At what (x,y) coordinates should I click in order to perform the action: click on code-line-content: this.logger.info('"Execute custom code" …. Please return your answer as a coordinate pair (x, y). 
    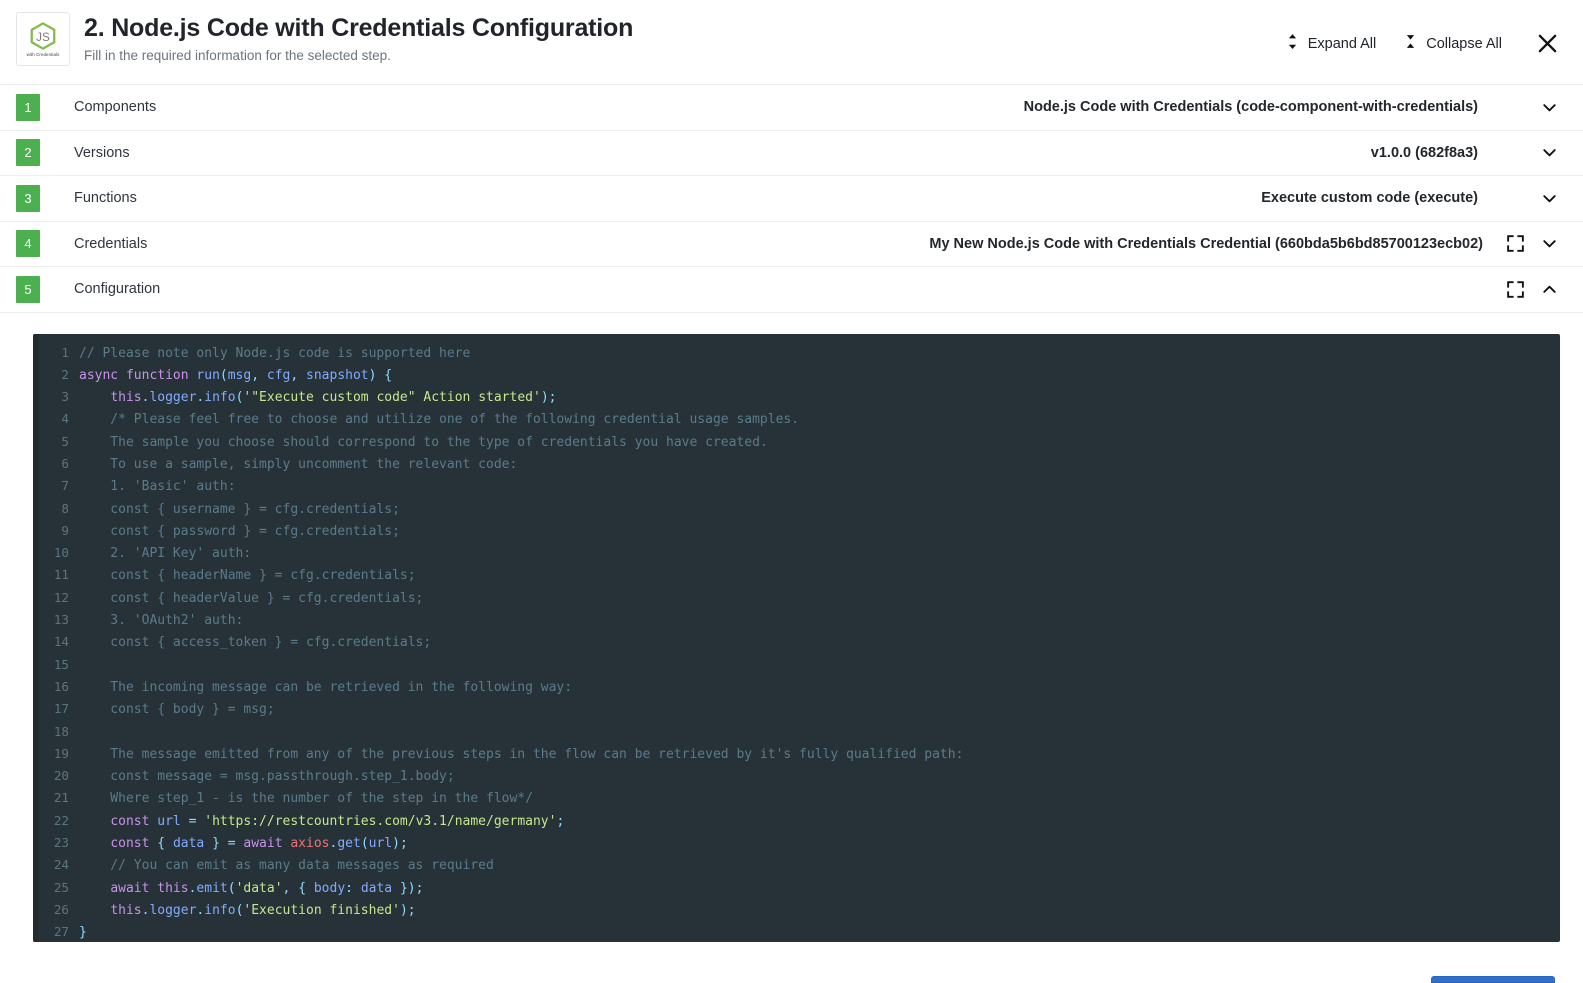
    Looking at the image, I should click on (317, 398).